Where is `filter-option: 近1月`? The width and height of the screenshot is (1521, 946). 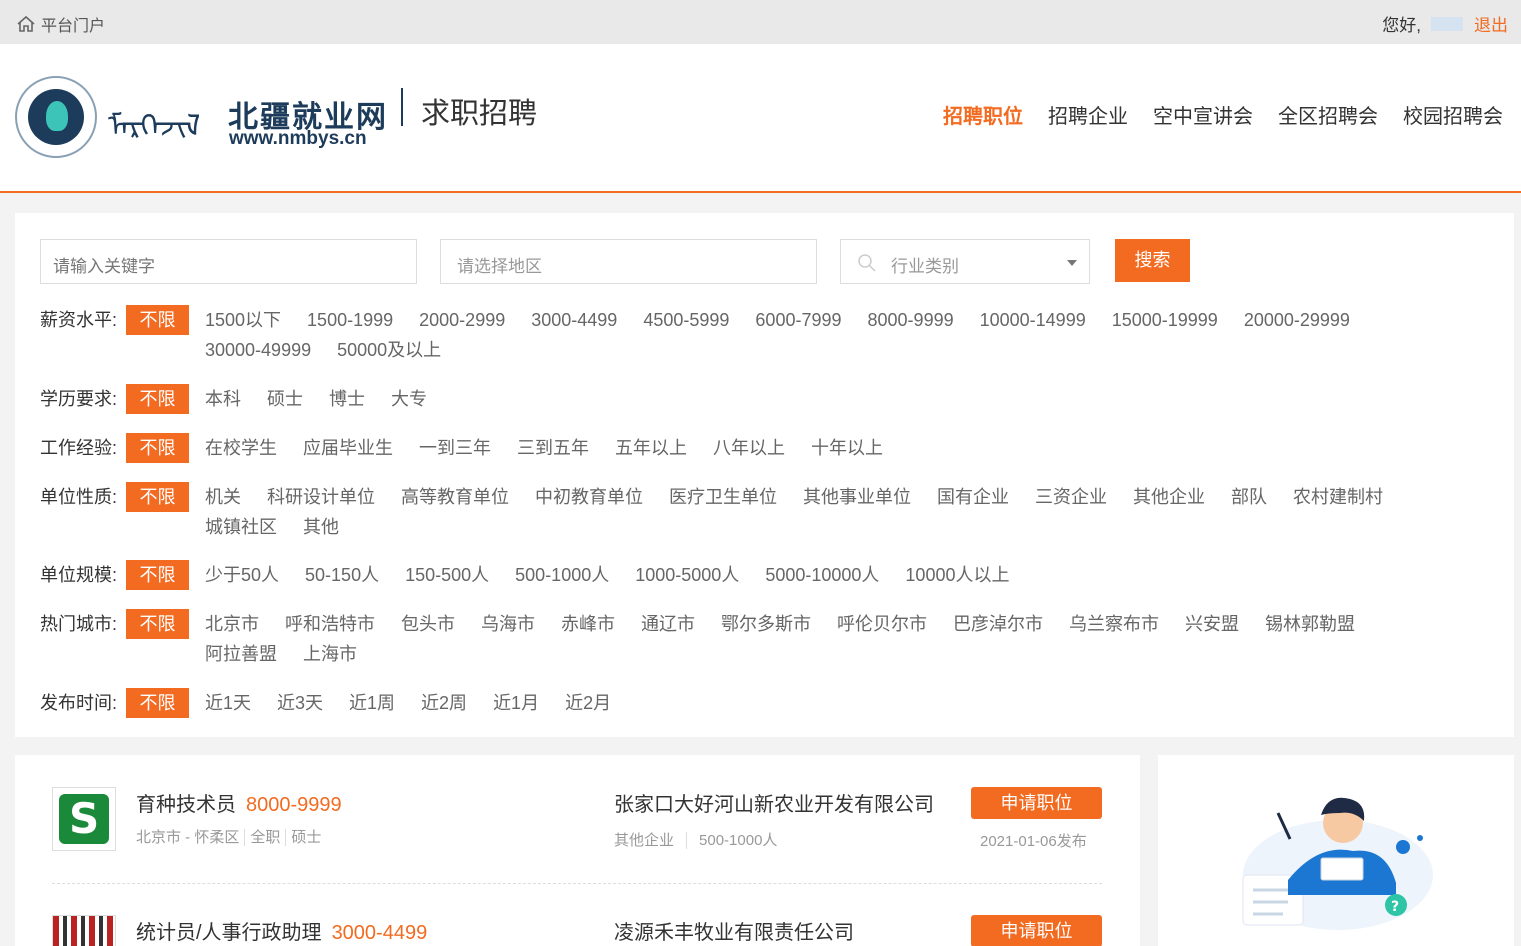
filter-option: 近1月 is located at coordinates (516, 703).